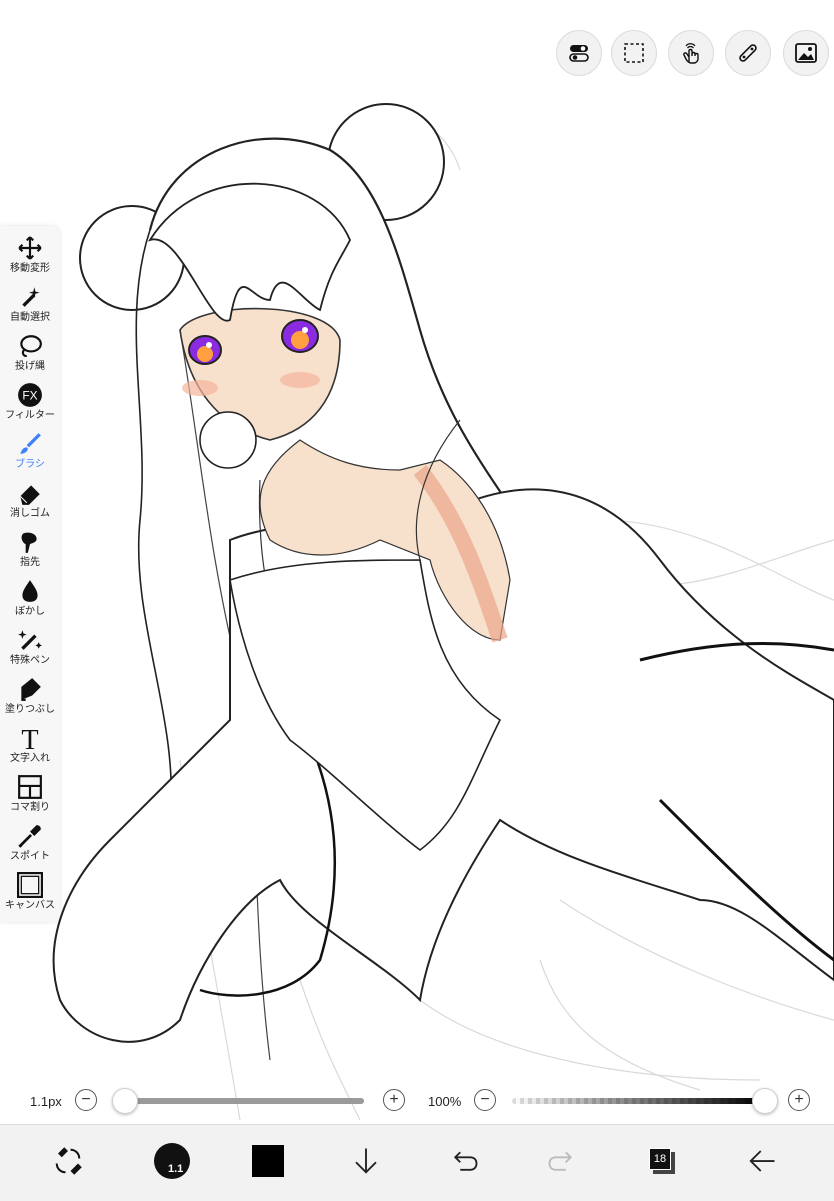 The height and width of the screenshot is (1201, 834). Describe the element at coordinates (485, 1100) in the screenshot. I see `opacity-decrease-button: −` at that location.